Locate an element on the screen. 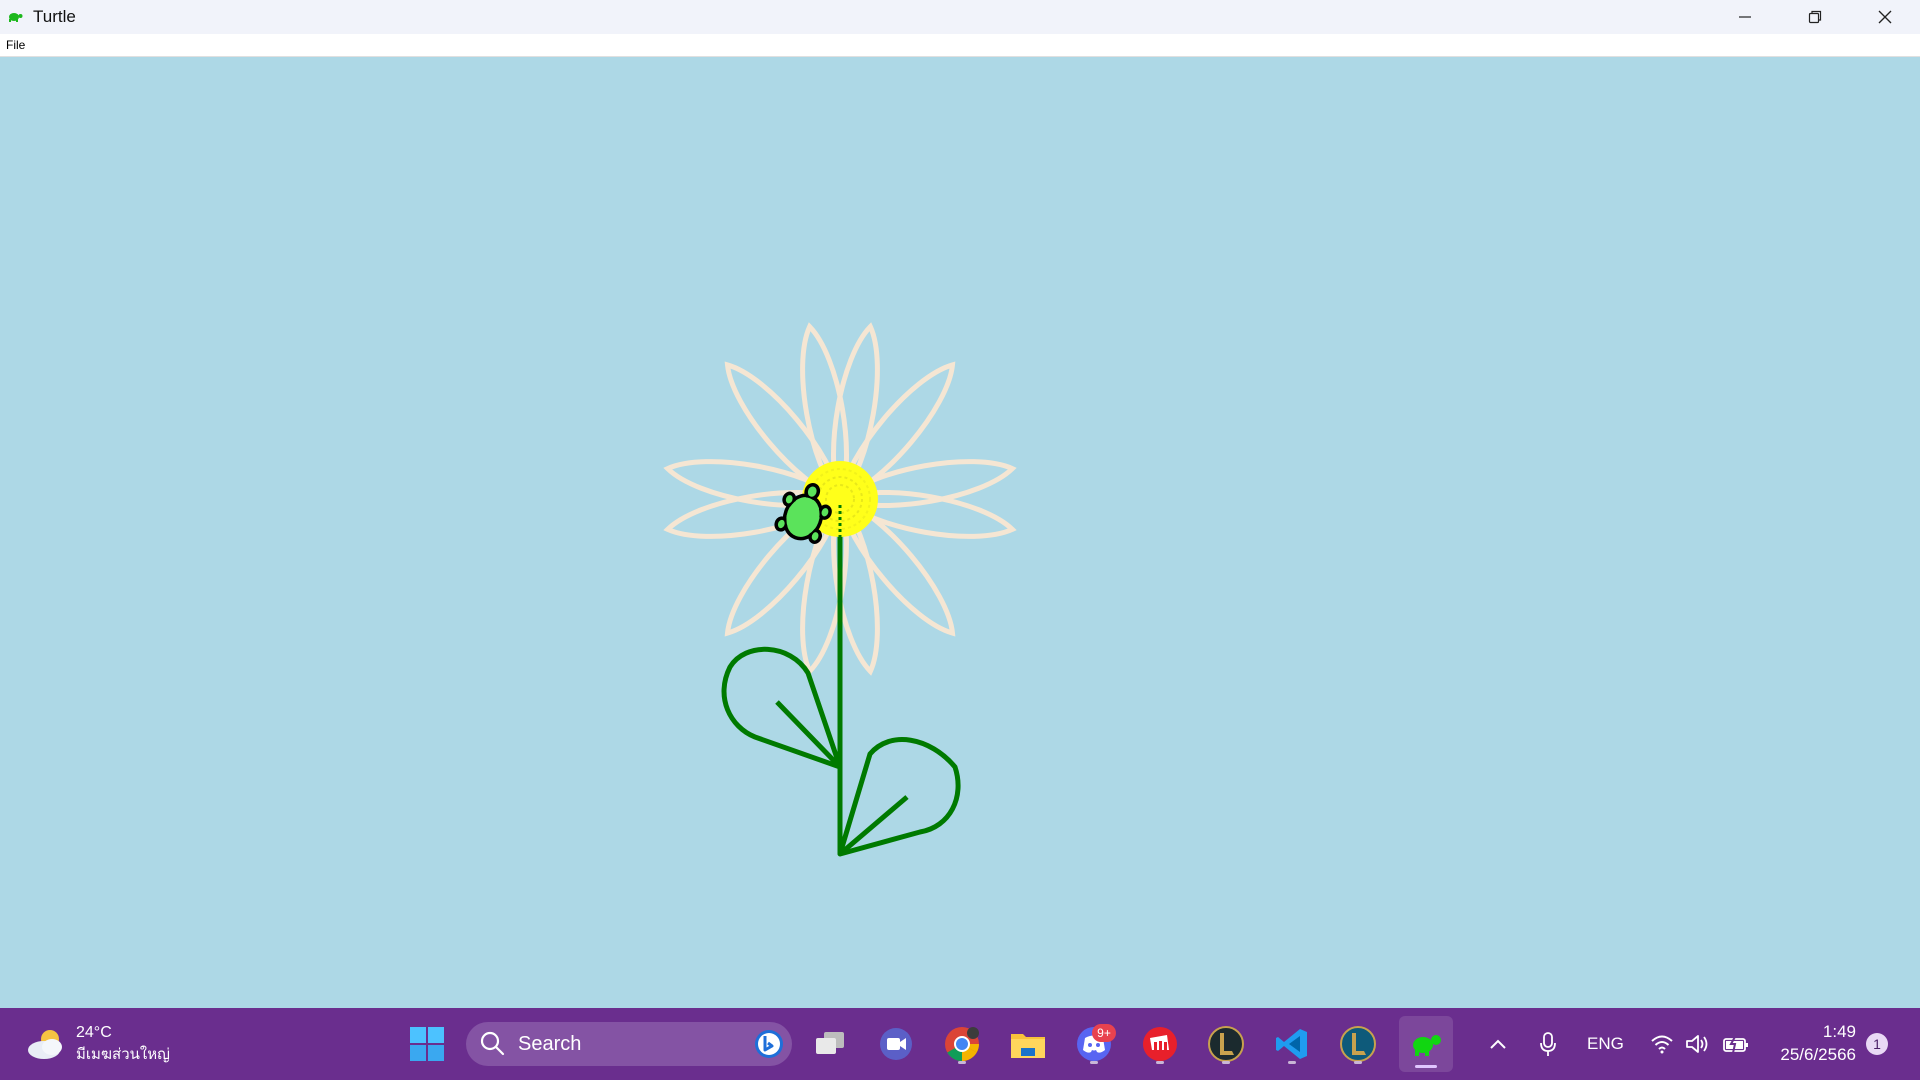  taskbar-app-riot-client is located at coordinates (1160, 1044).